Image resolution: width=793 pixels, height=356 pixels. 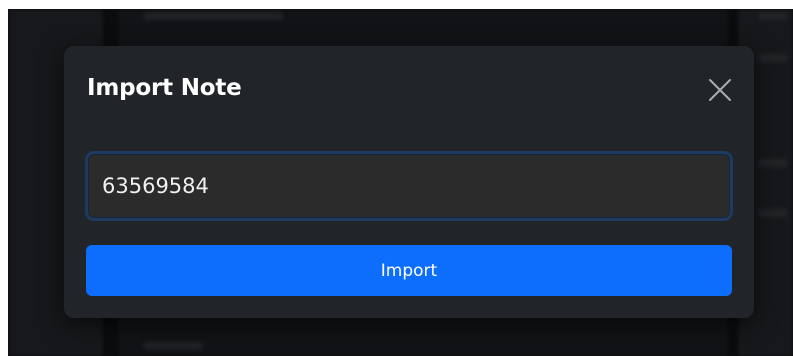 I want to click on close-icon, so click(x=720, y=90).